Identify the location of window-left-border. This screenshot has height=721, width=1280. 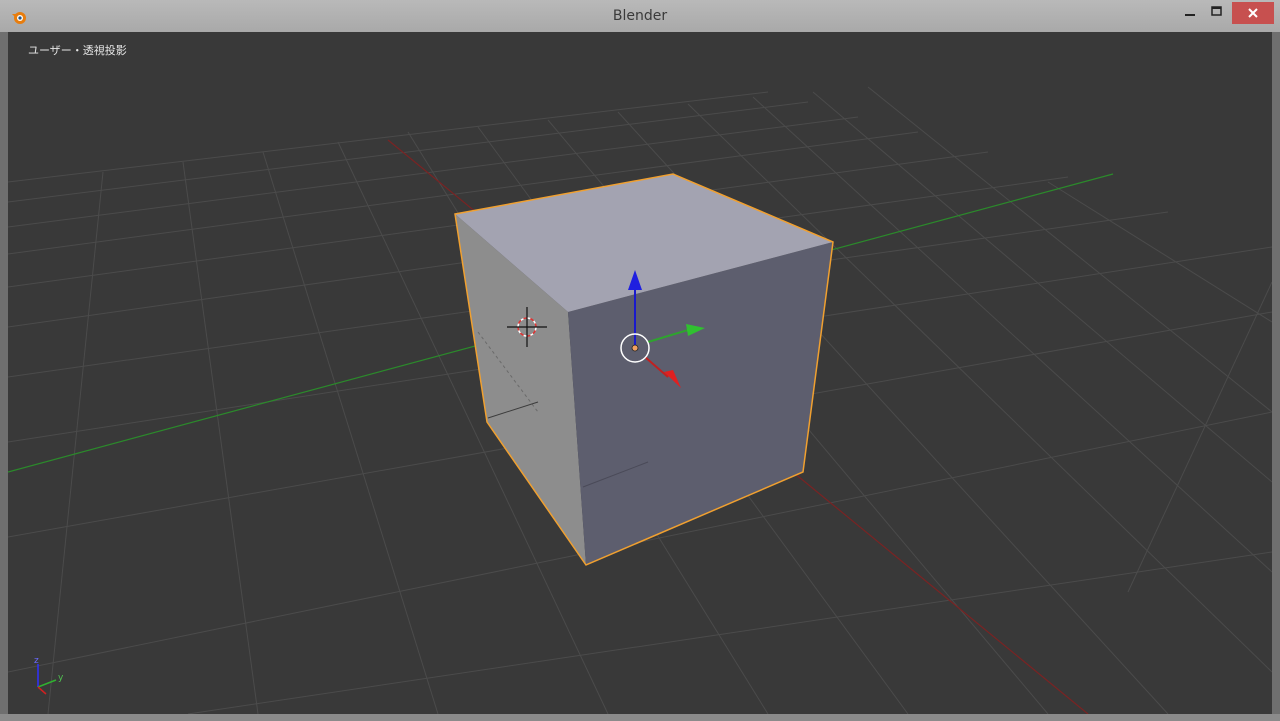
(4, 373).